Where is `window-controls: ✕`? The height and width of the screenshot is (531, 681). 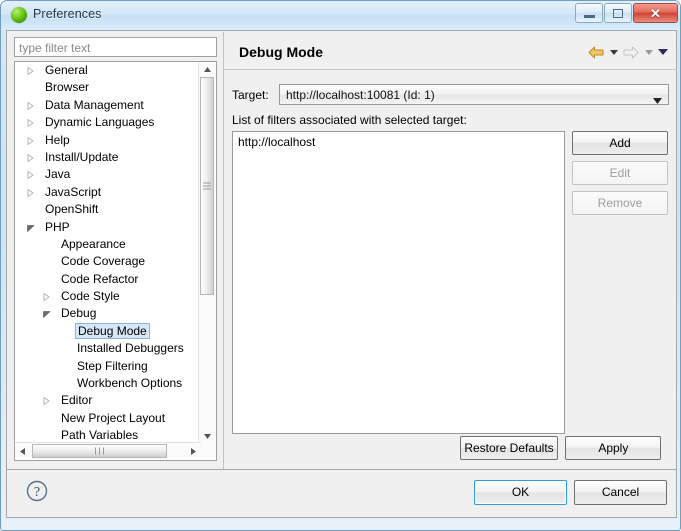
window-controls: ✕ is located at coordinates (626, 13).